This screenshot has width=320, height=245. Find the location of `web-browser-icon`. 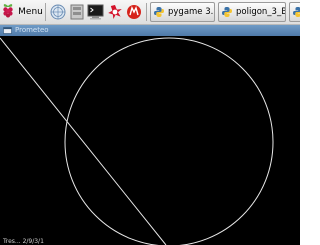

web-browser-icon is located at coordinates (57, 12).